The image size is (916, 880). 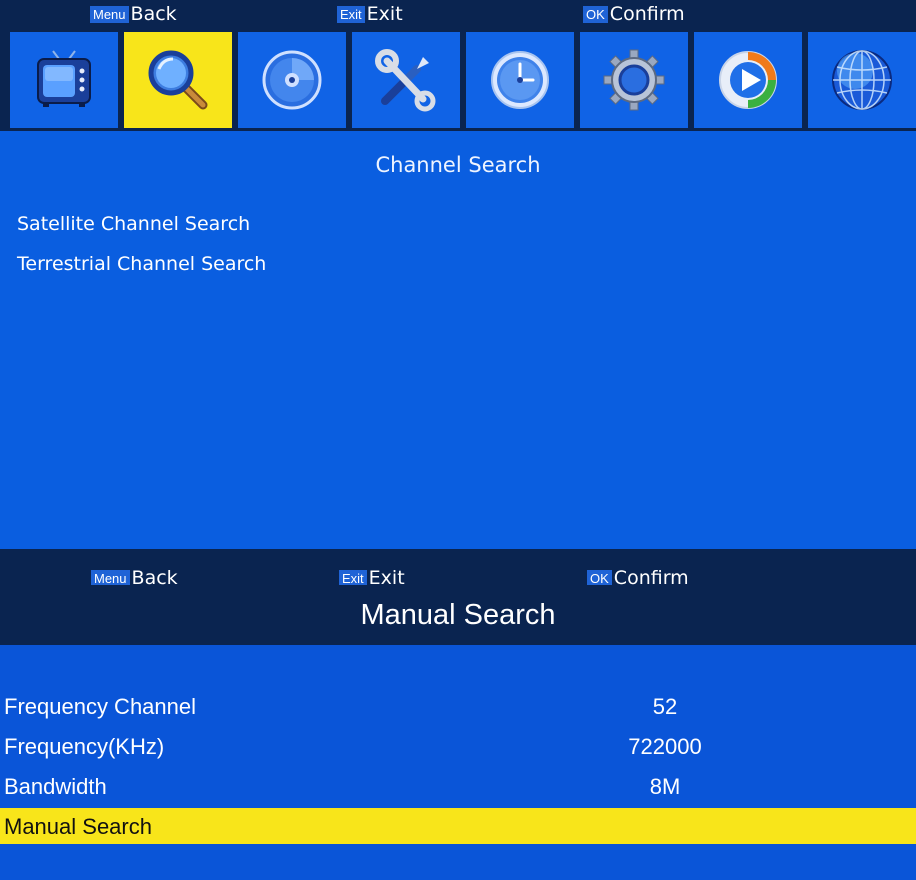 I want to click on frequency-khz-value: 722000, so click(x=665, y=746).